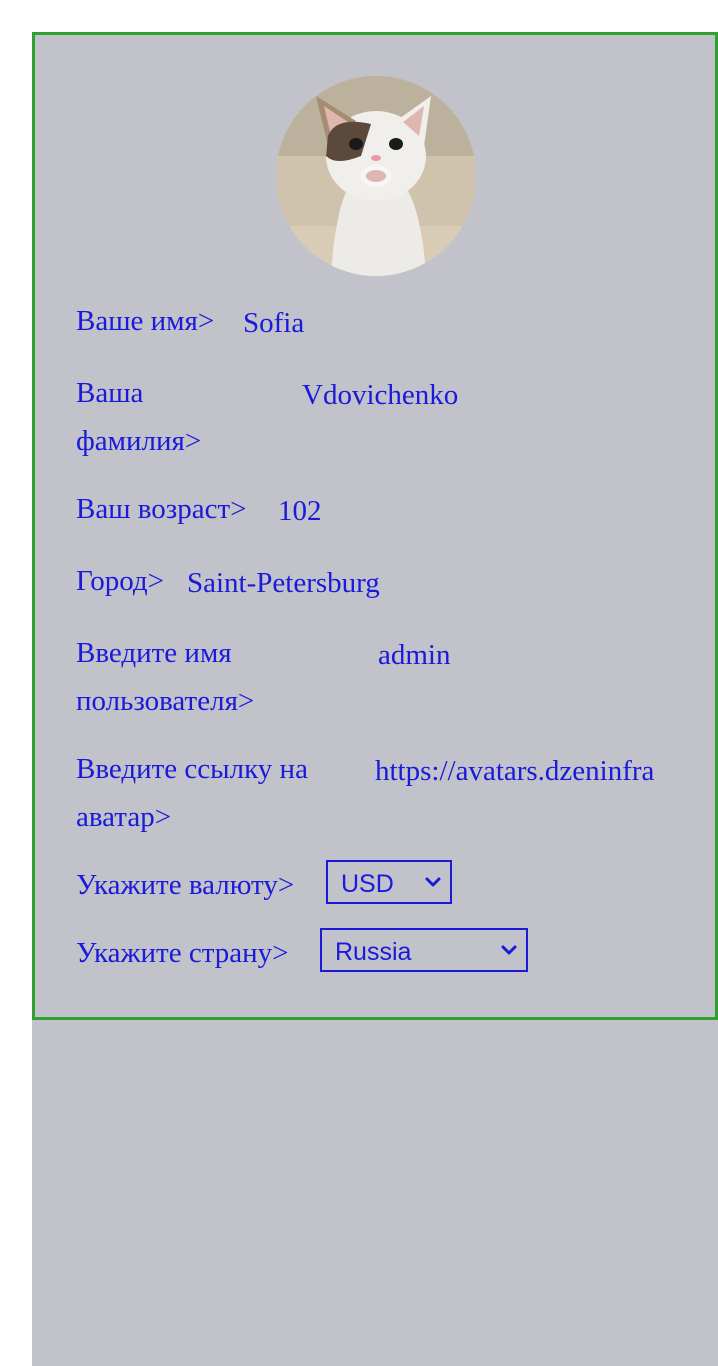  What do you see at coordinates (185, 885) in the screenshot?
I see `currency-label: Укажите валюту>` at bounding box center [185, 885].